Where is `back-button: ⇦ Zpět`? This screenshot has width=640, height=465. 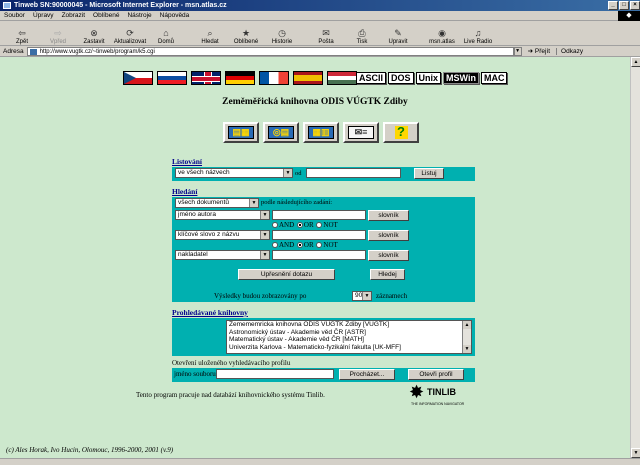 back-button: ⇦ Zpět is located at coordinates (22, 33).